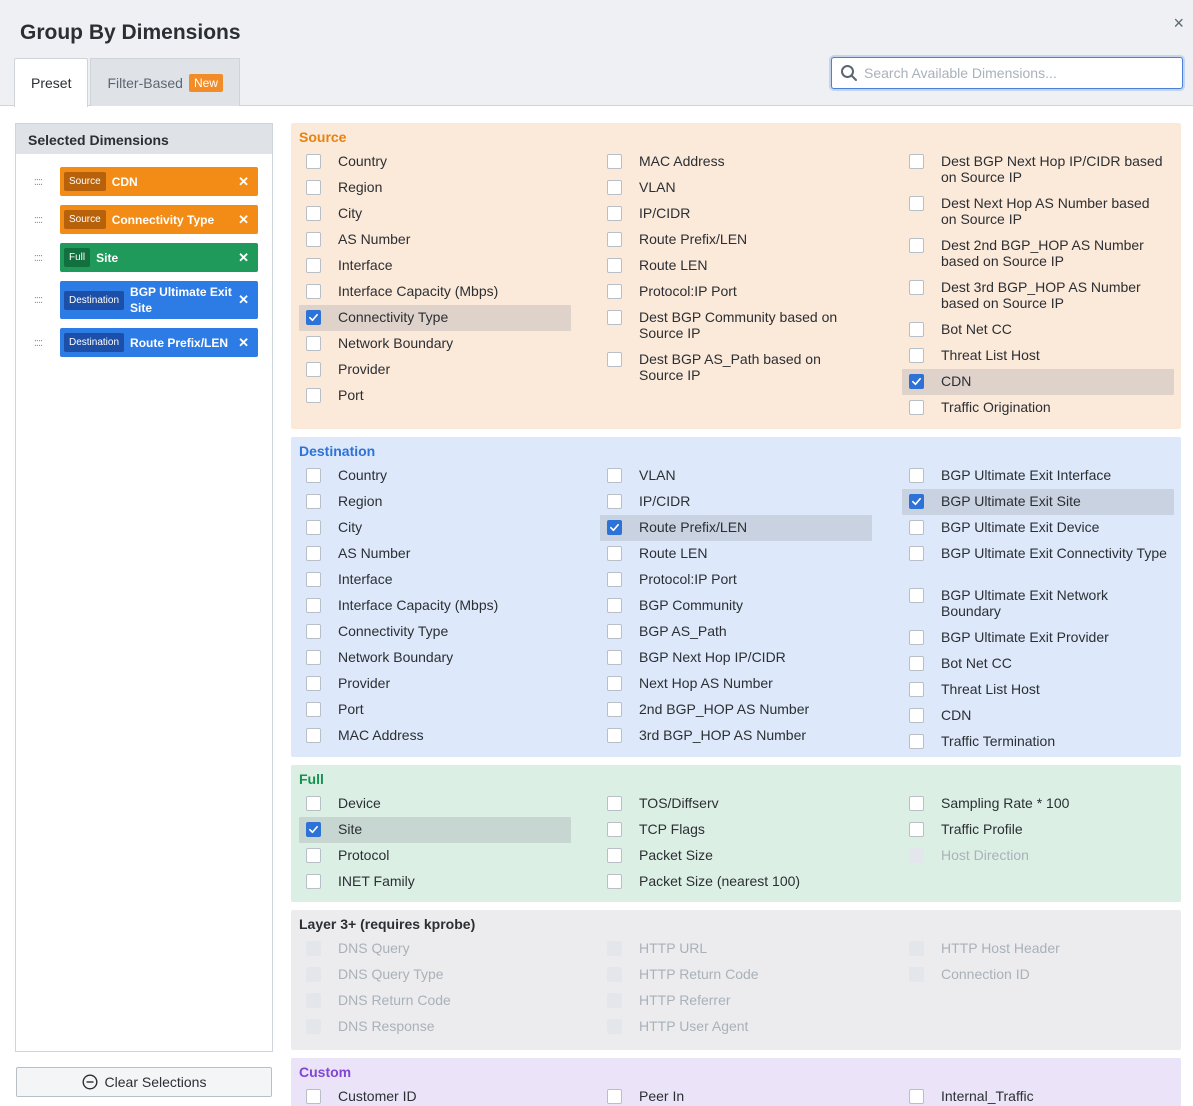  I want to click on dimension-option-bgp-ultimate-exit-provider: BGP Ultimate Exit Provider, so click(1038, 638).